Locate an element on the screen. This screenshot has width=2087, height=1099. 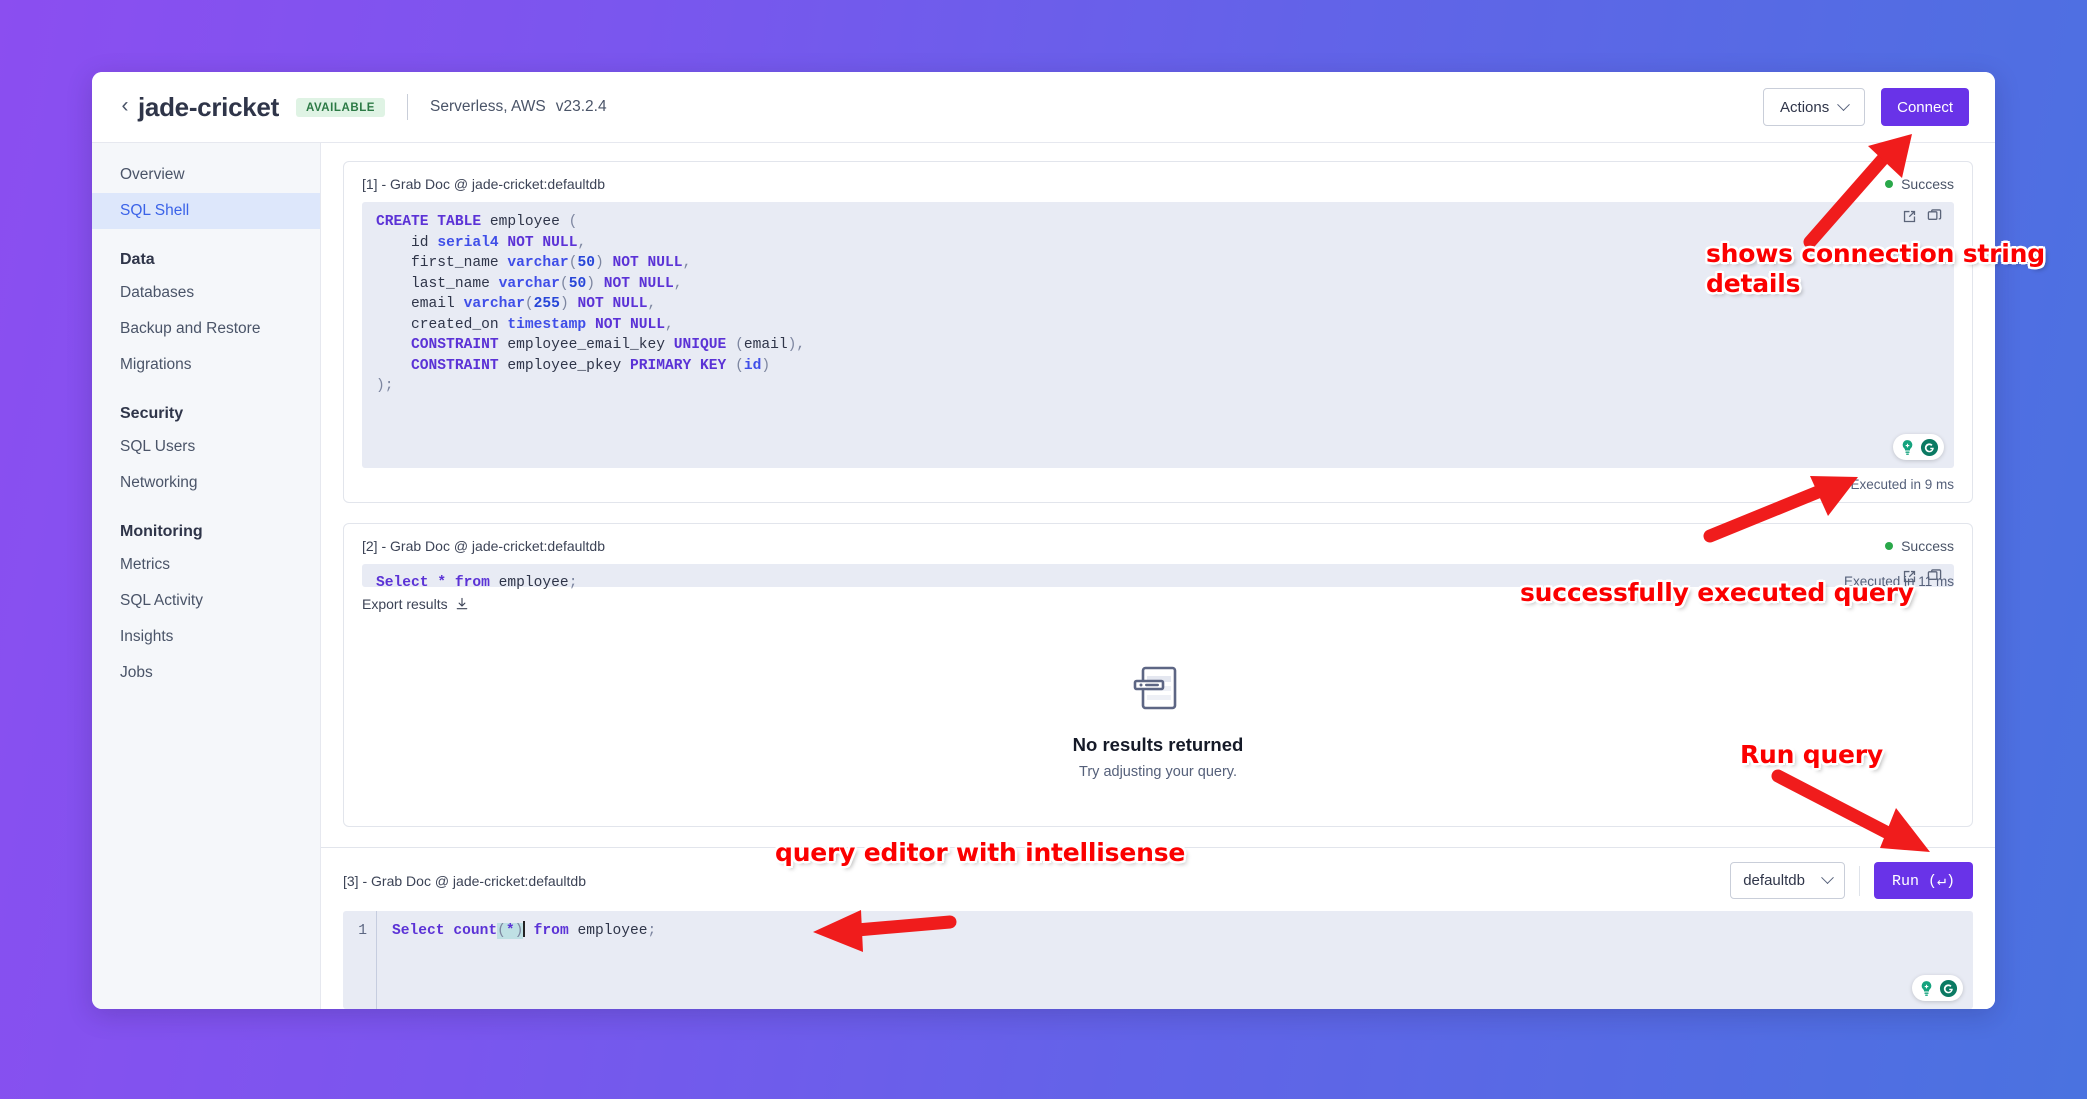
sidebar-item-overview: Overview is located at coordinates (206, 175).